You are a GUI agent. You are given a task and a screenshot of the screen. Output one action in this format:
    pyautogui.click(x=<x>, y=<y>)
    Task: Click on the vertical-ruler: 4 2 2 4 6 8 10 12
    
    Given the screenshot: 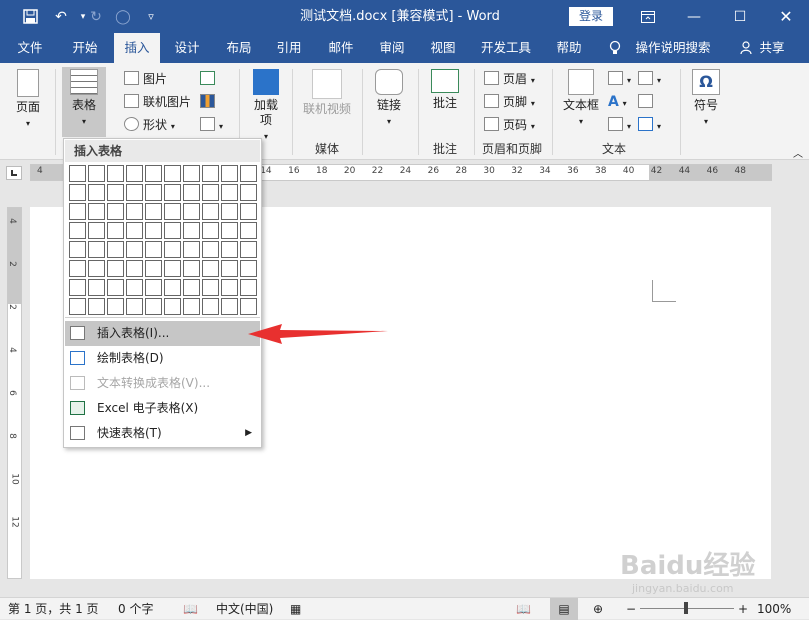 What is the action you would take?
    pyautogui.click(x=14, y=393)
    